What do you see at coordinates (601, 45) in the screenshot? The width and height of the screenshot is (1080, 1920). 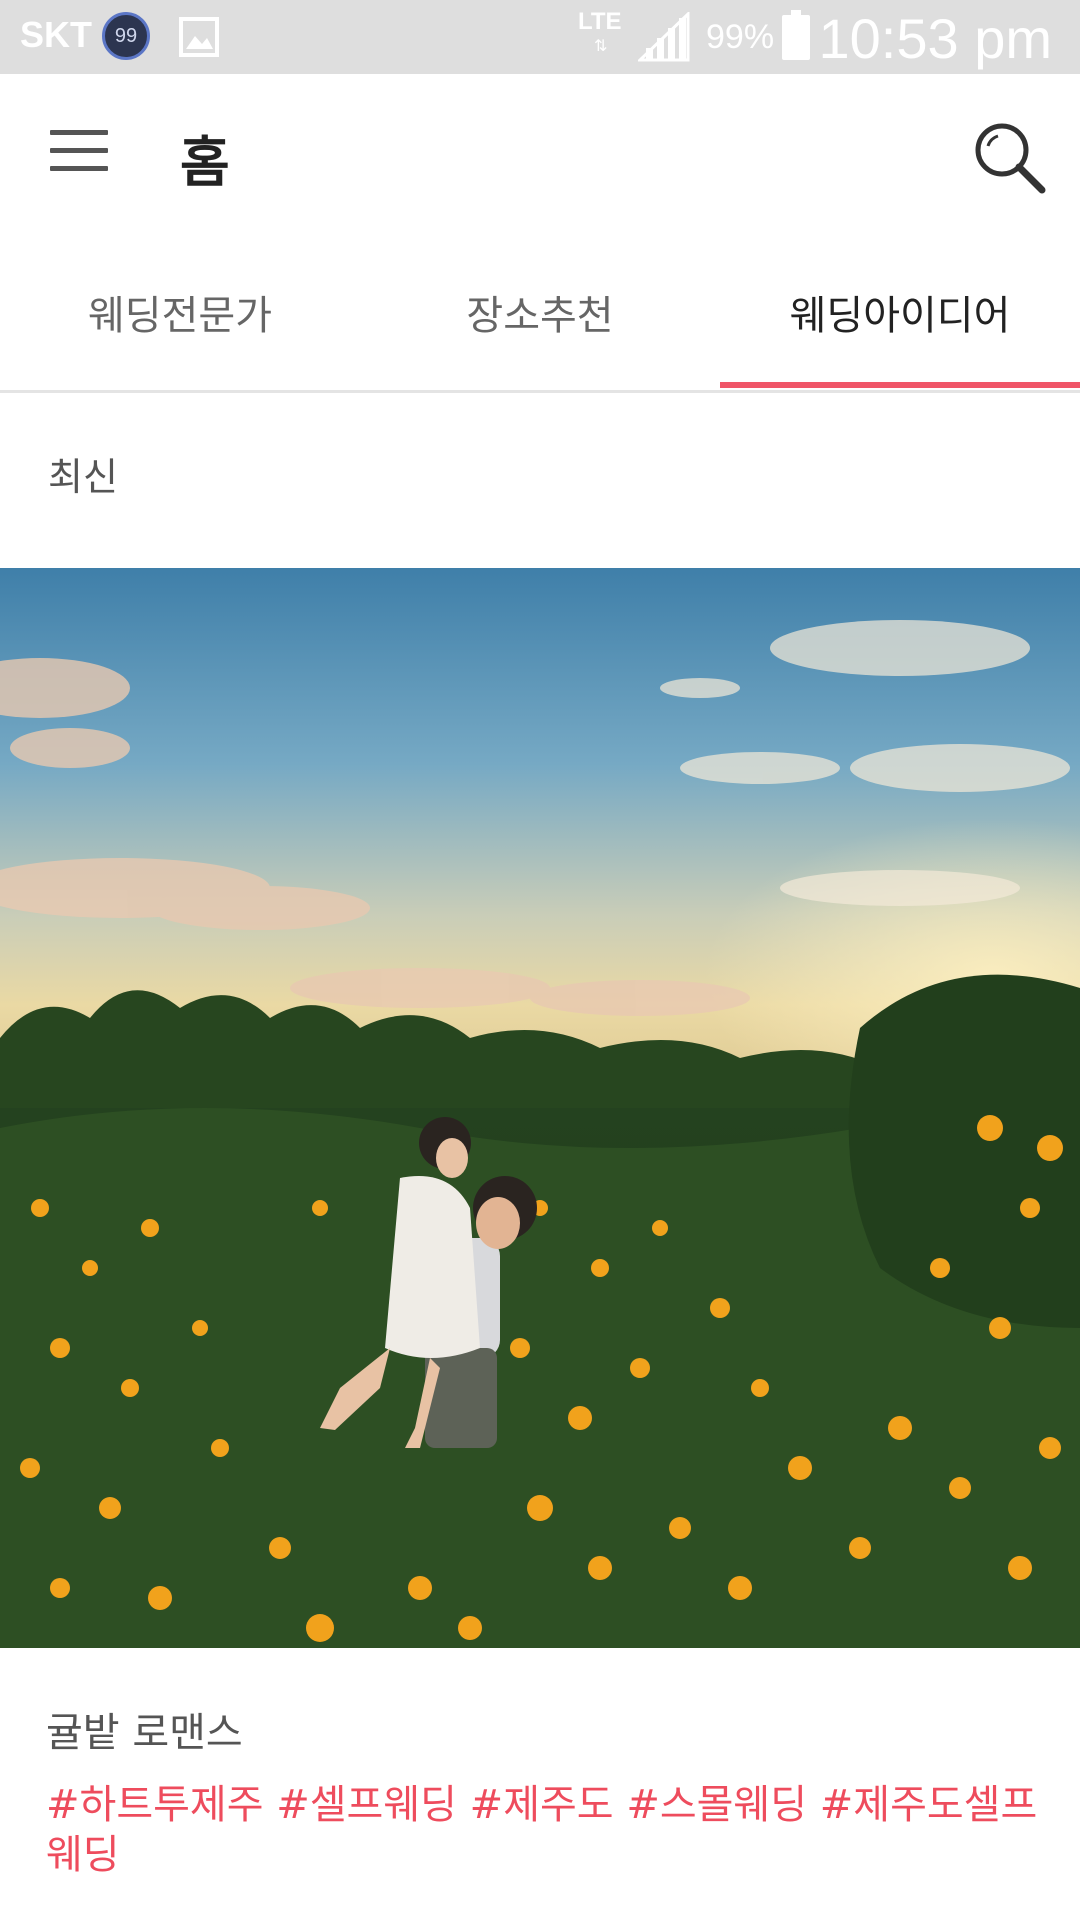 I see `data-activity-icon: ⇅` at bounding box center [601, 45].